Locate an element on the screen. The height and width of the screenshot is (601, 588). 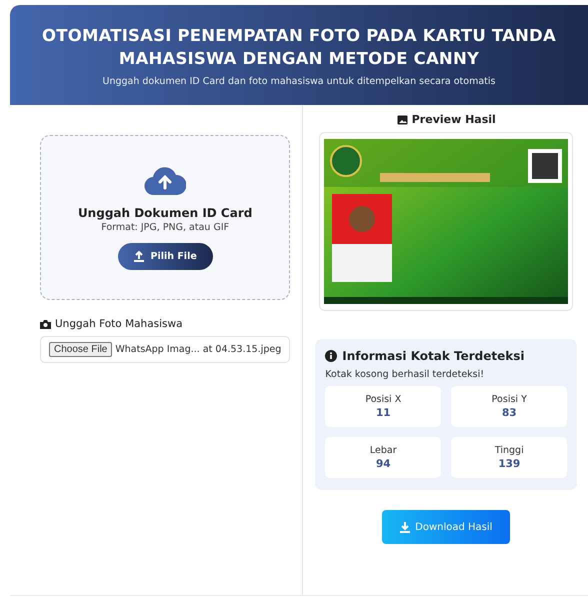
stat-label: Posisi X is located at coordinates (383, 399).